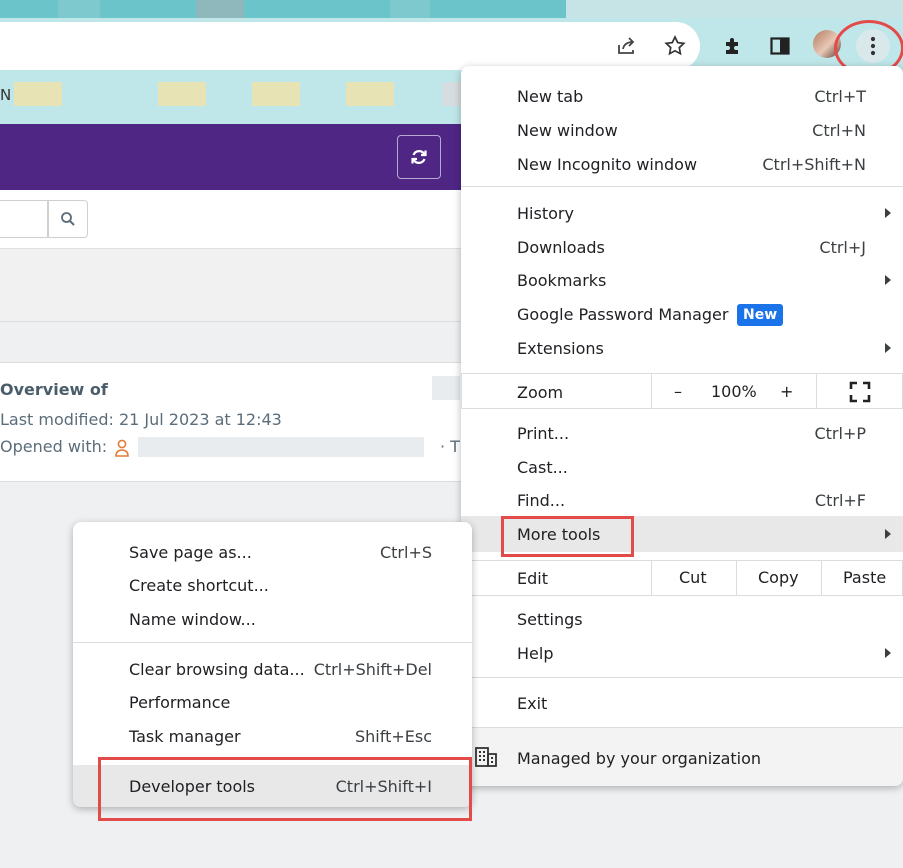 The width and height of the screenshot is (903, 868). I want to click on copy-button: Copy, so click(778, 577).